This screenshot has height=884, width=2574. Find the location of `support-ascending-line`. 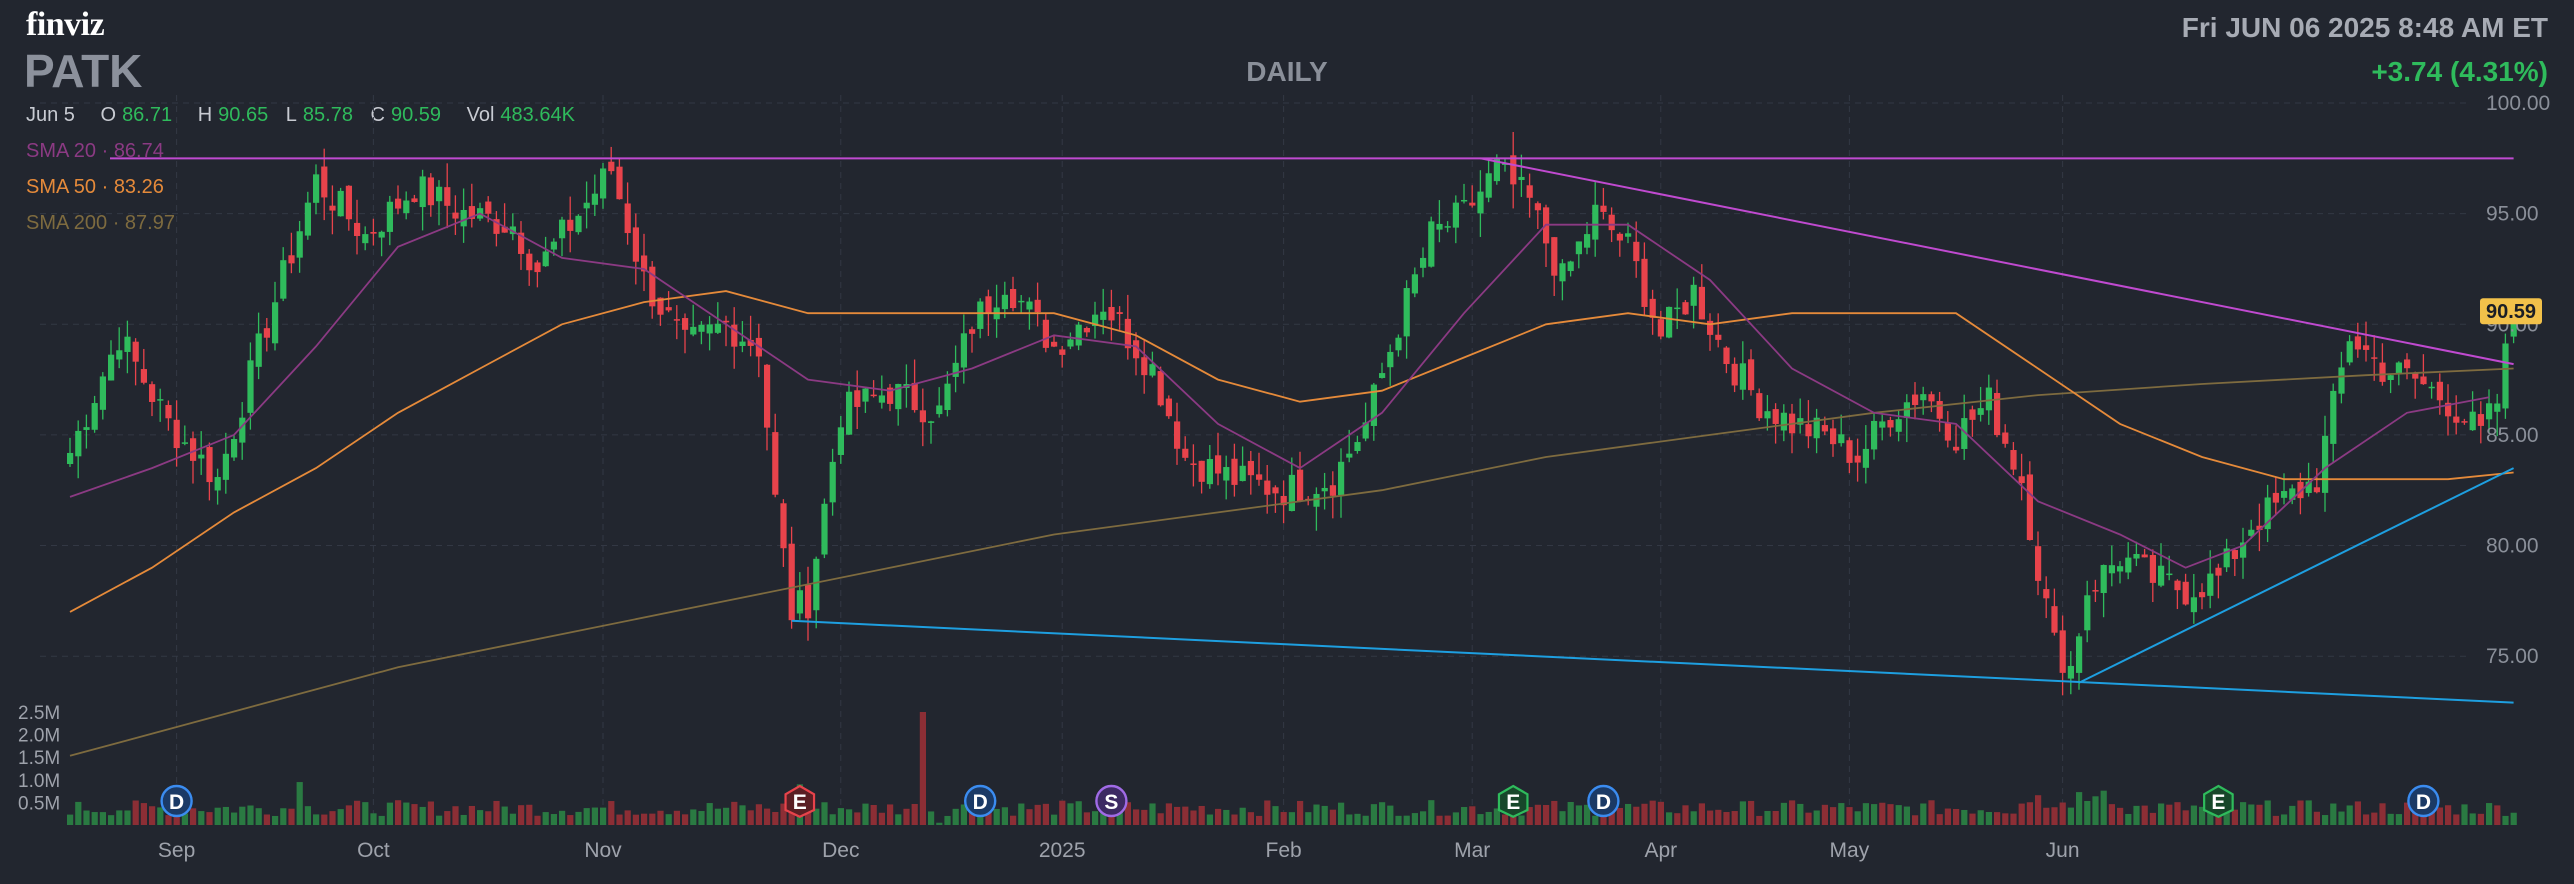

support-ascending-line is located at coordinates (2296, 575).